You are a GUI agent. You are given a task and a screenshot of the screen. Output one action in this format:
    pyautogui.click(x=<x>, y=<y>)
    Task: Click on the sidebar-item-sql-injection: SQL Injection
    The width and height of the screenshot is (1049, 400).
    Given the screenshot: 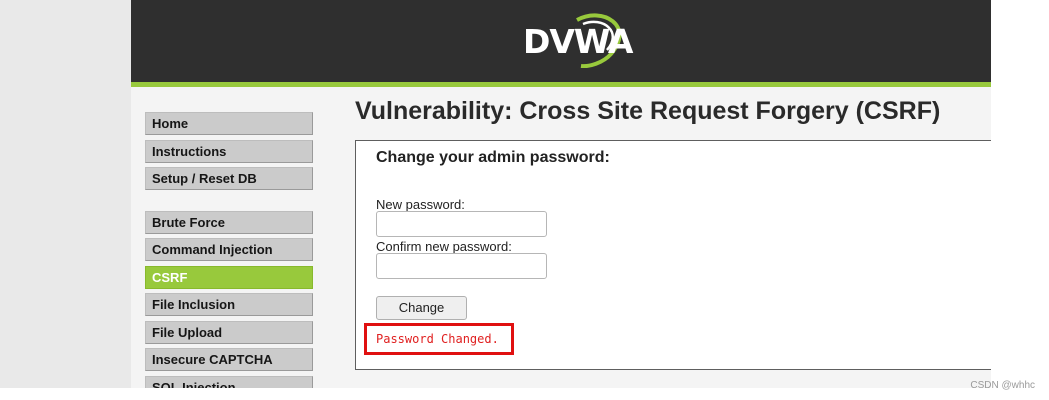 What is the action you would take?
    pyautogui.click(x=229, y=381)
    